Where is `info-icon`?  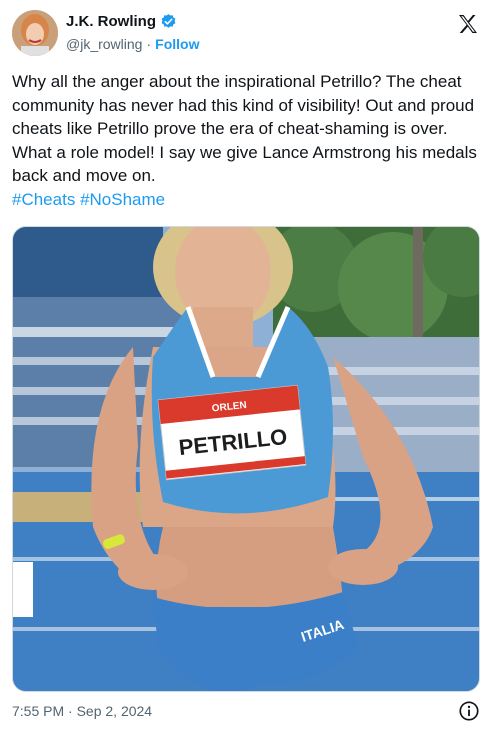 info-icon is located at coordinates (469, 711).